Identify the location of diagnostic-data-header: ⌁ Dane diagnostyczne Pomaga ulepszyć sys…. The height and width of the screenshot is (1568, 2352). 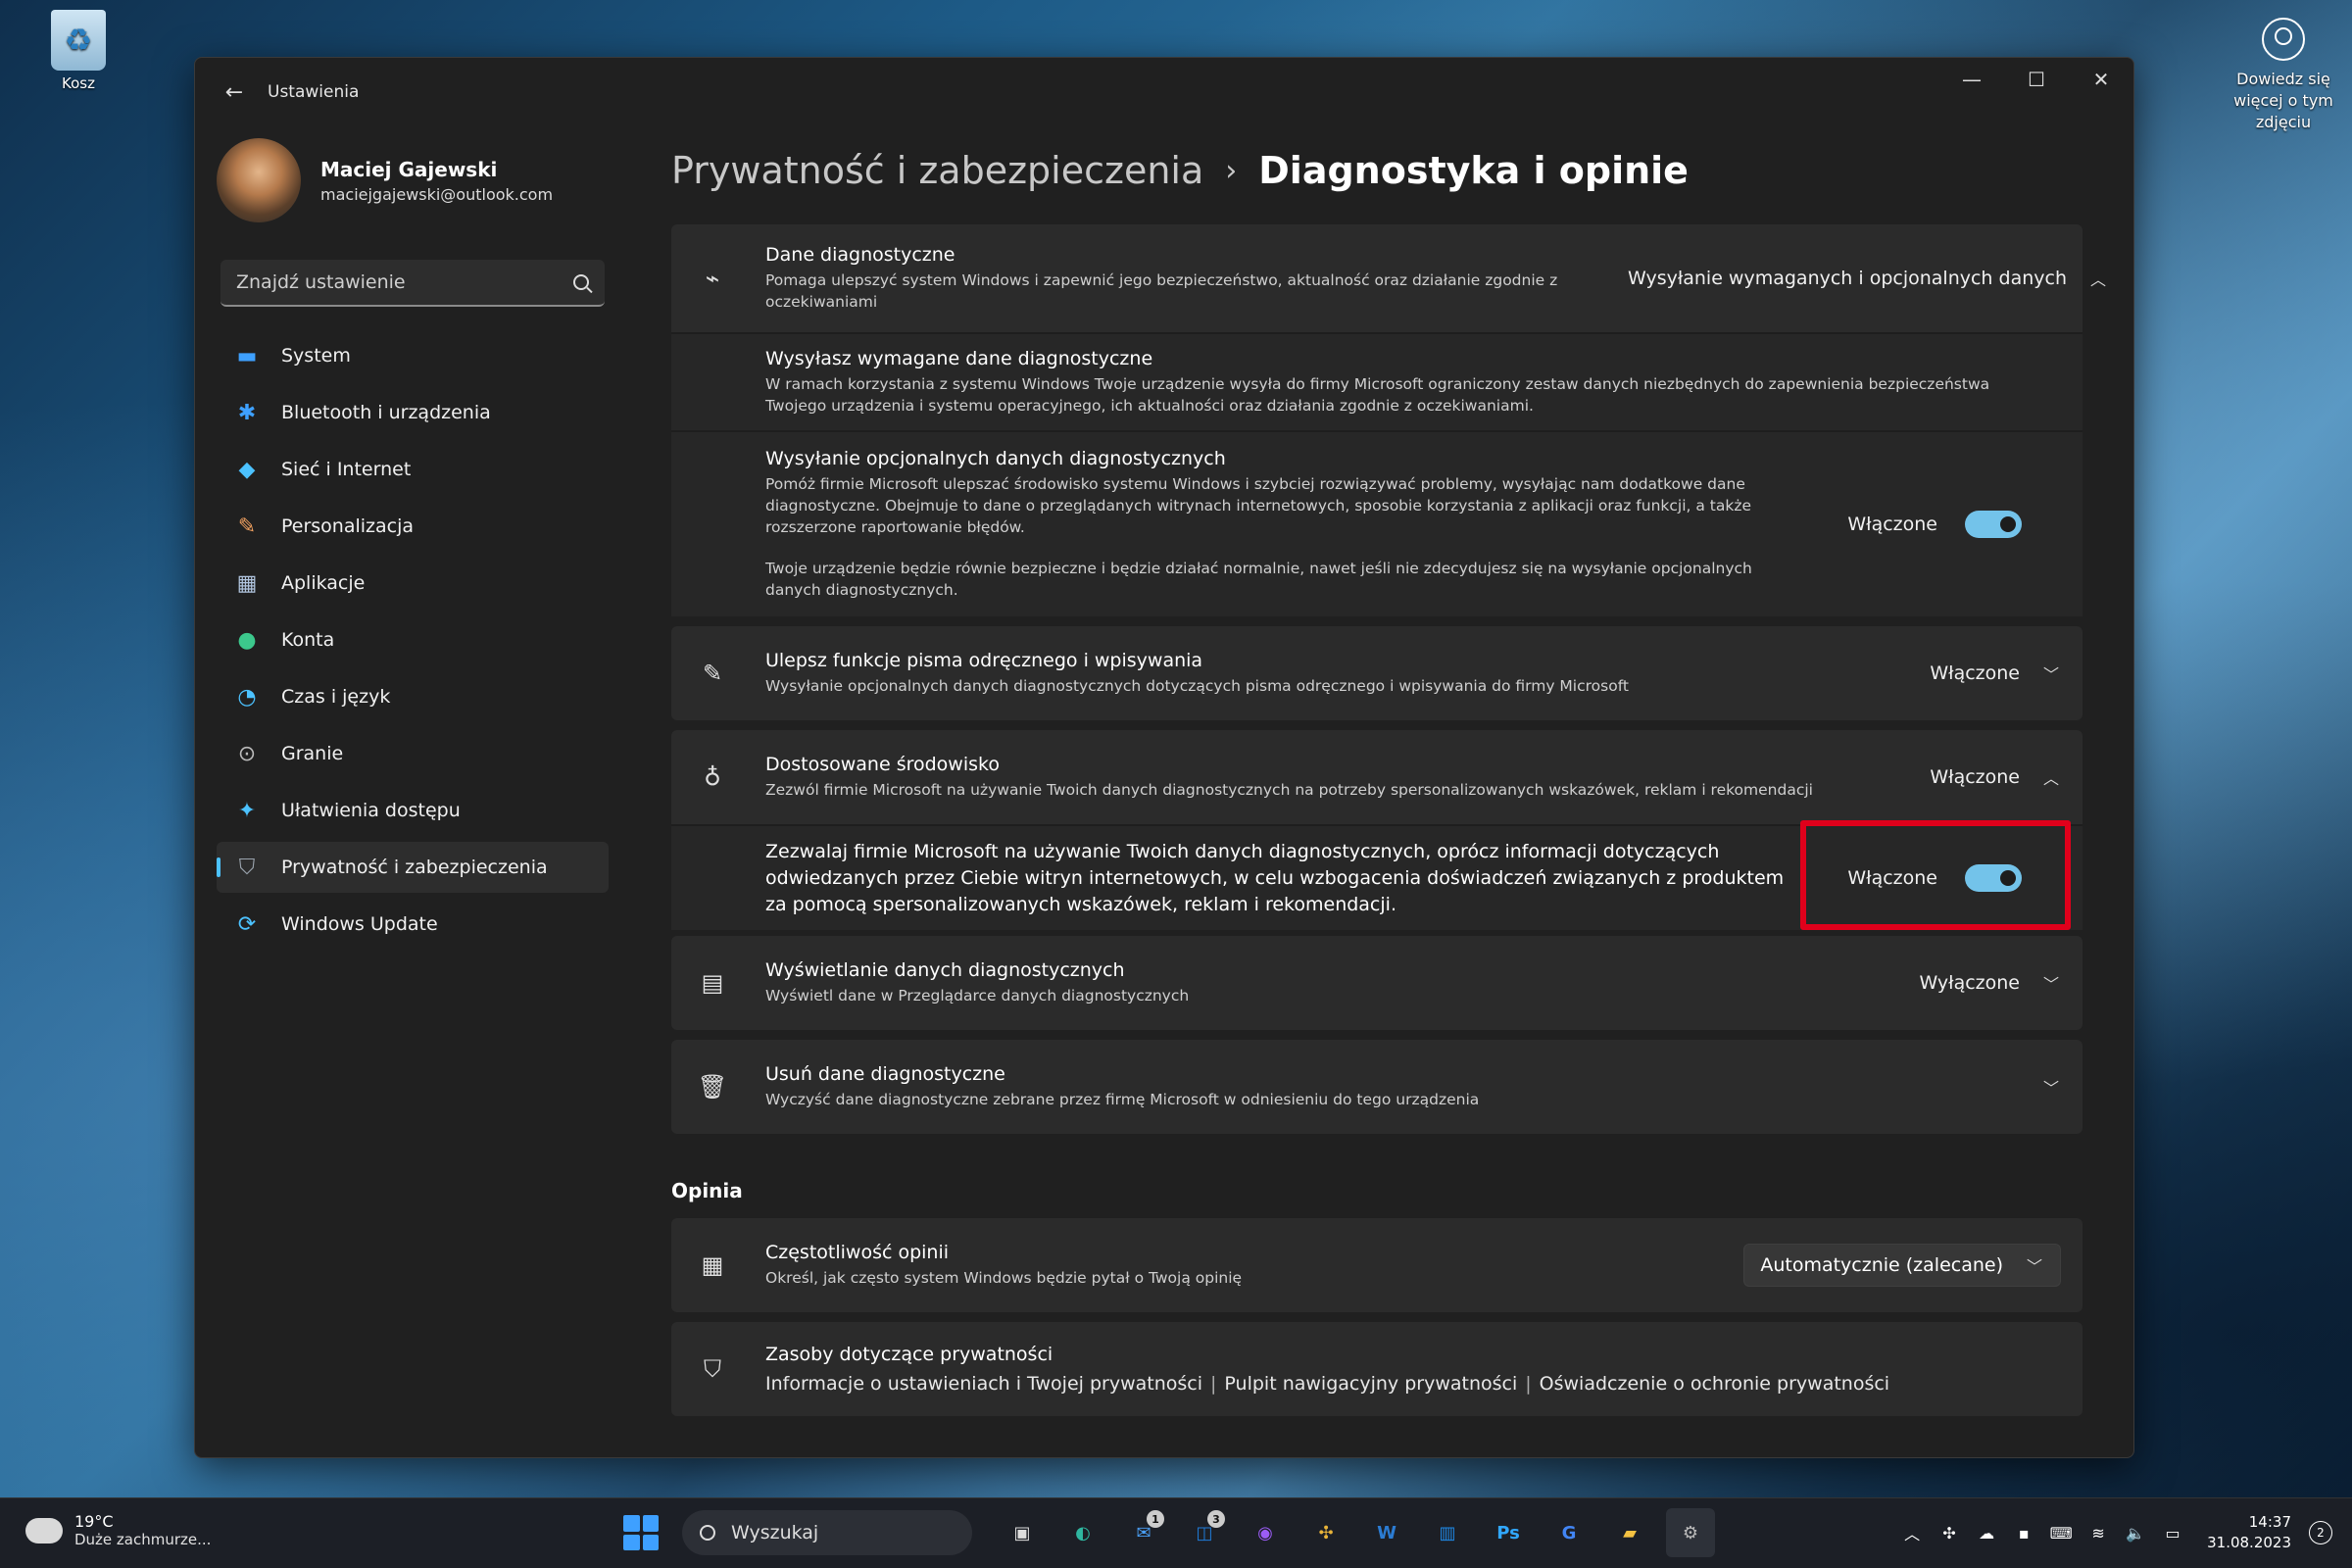
(1388, 278).